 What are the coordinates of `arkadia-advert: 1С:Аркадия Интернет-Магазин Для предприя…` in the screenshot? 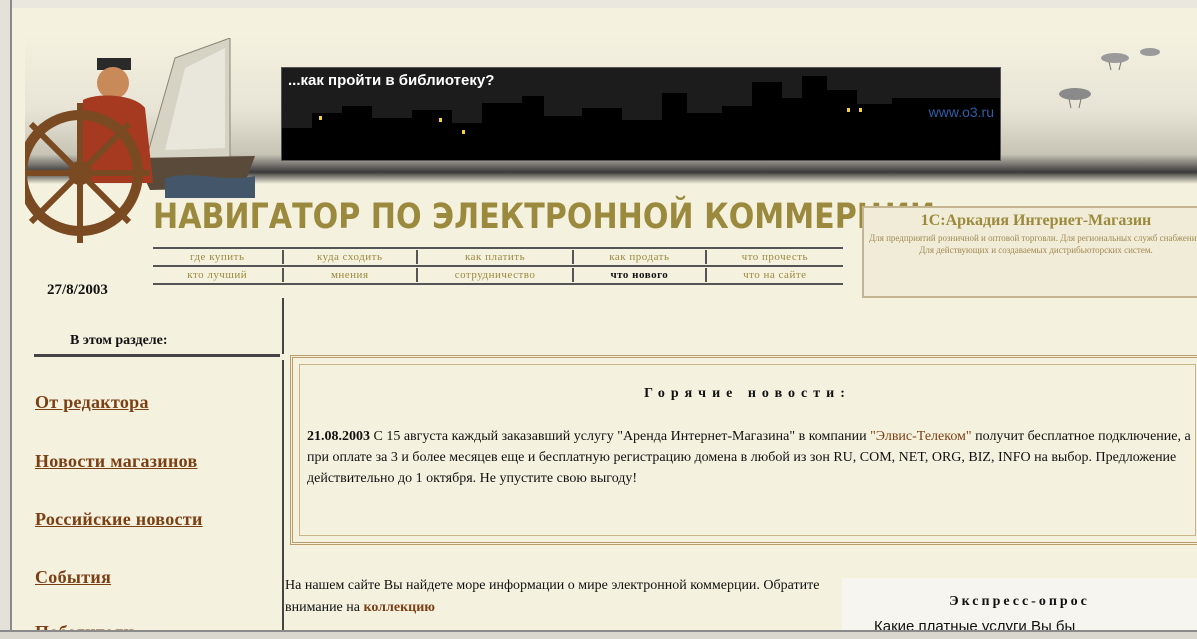 It's located at (1029, 252).